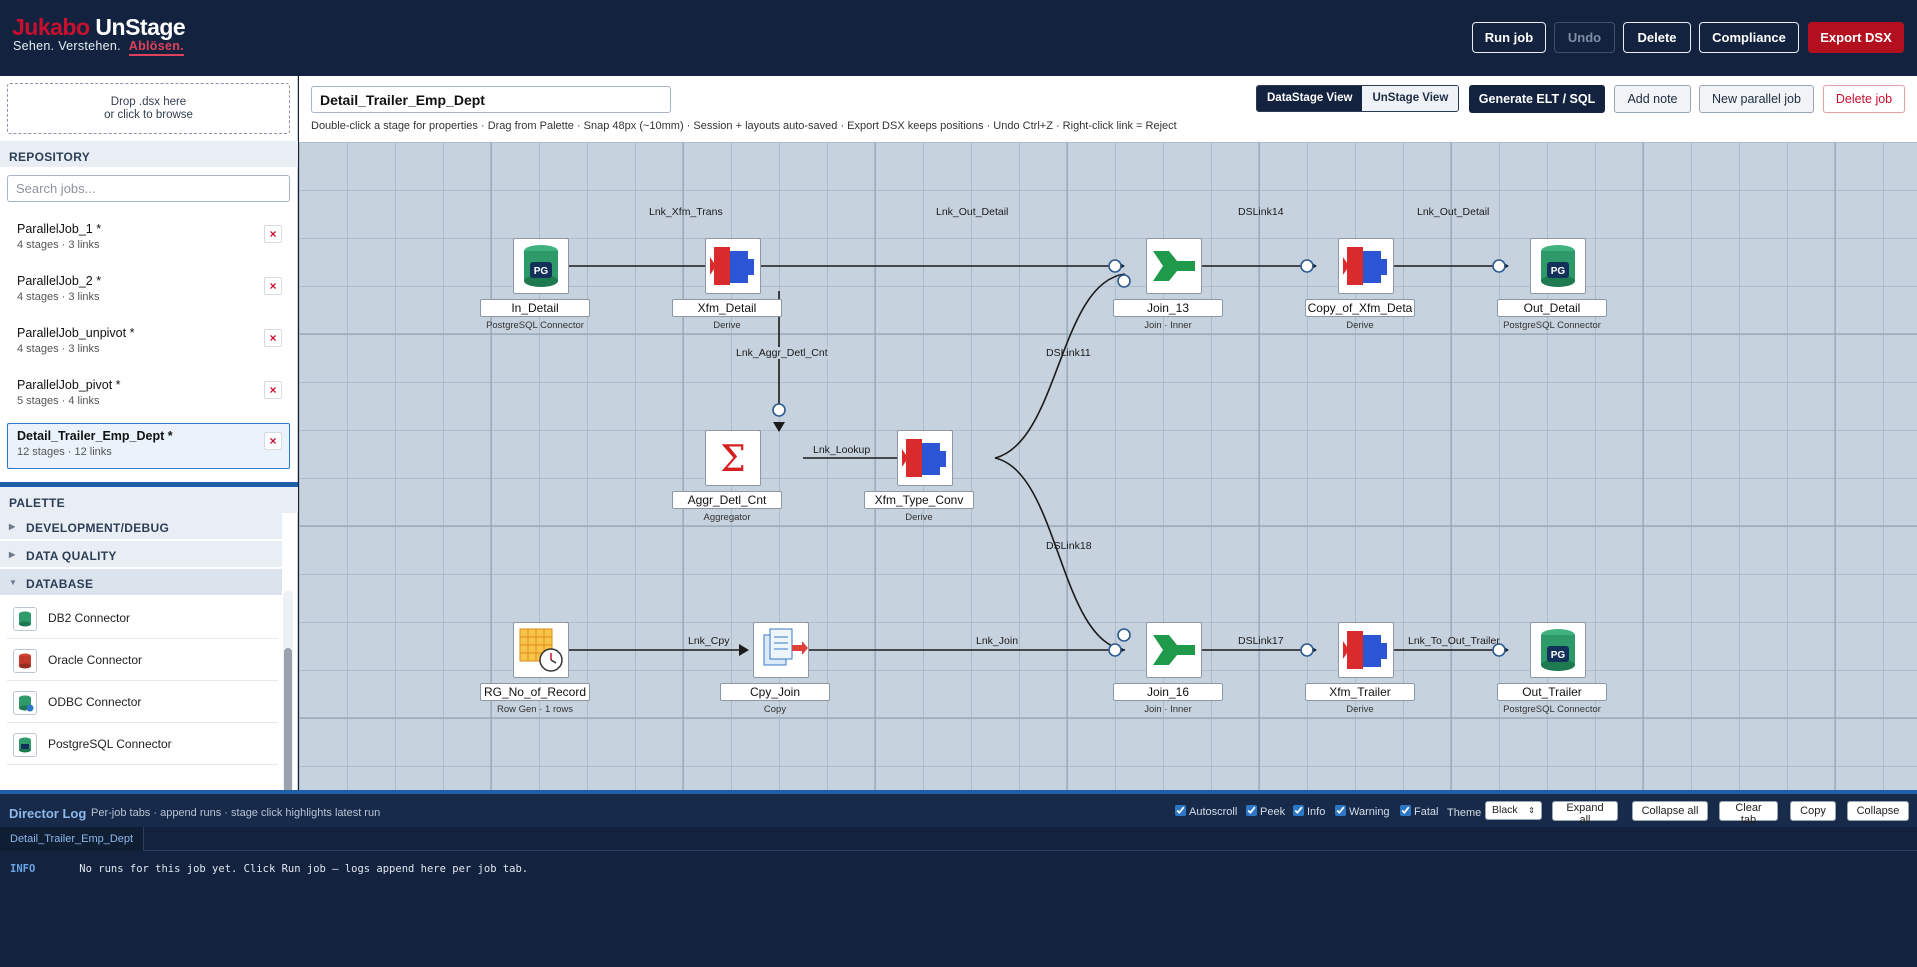  Describe the element at coordinates (1261, 641) in the screenshot. I see `link-label: DSLink17` at that location.